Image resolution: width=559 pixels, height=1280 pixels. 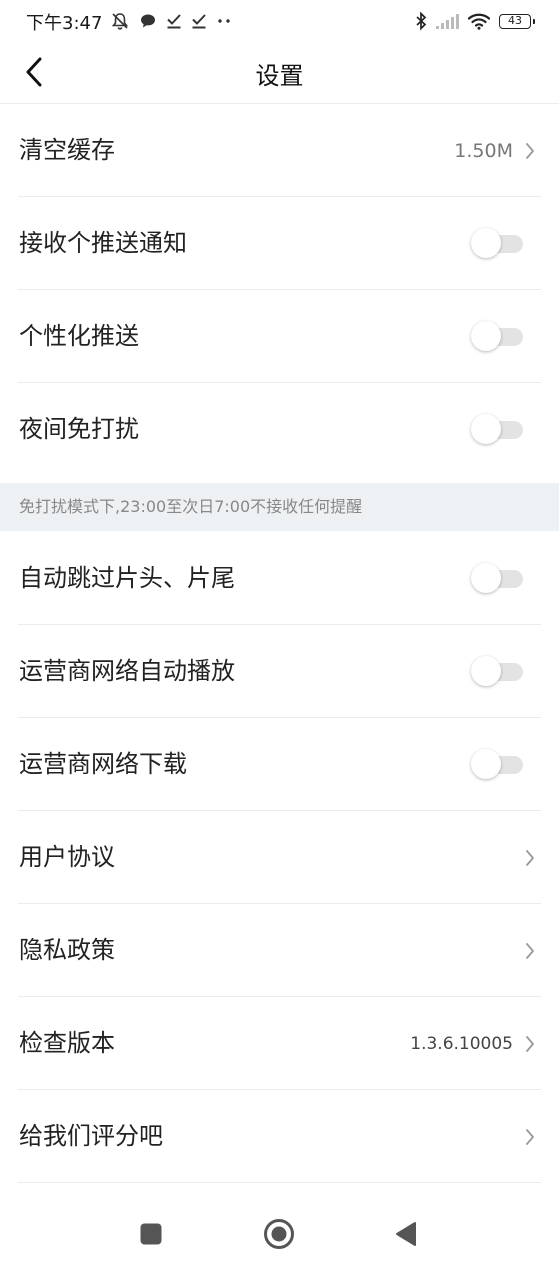 I want to click on bluetooth-icon, so click(x=421, y=21).